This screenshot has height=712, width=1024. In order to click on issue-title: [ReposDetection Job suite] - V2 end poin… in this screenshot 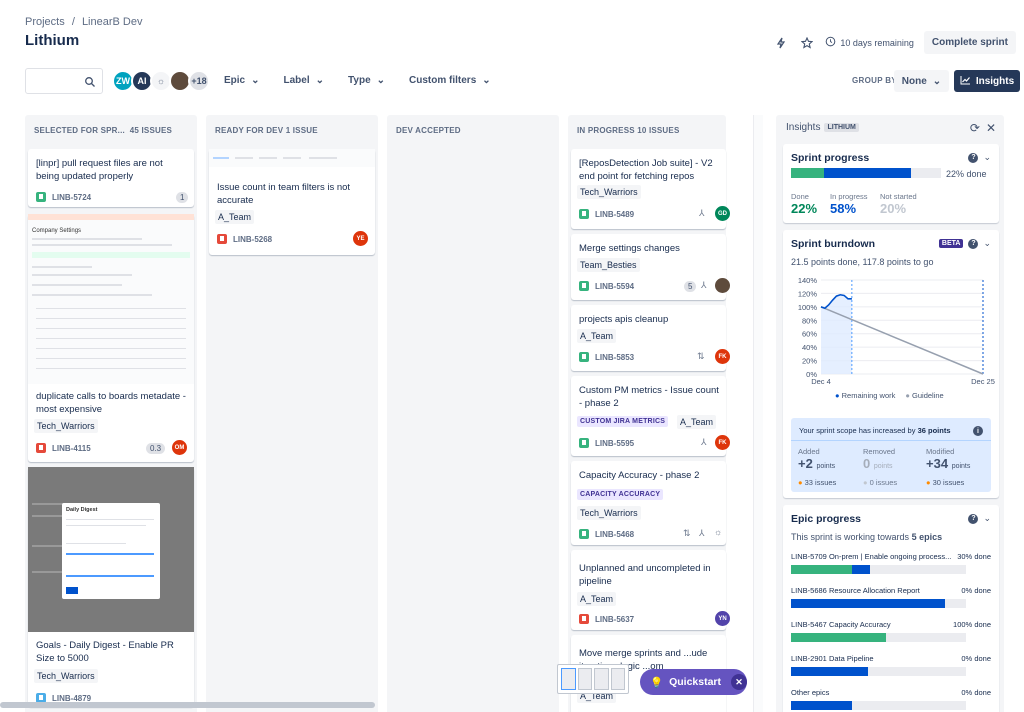, I will do `click(646, 170)`.